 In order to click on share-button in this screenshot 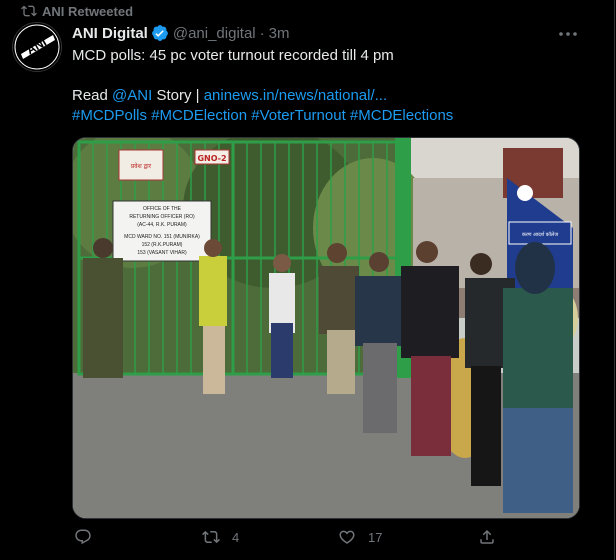, I will do `click(487, 537)`.